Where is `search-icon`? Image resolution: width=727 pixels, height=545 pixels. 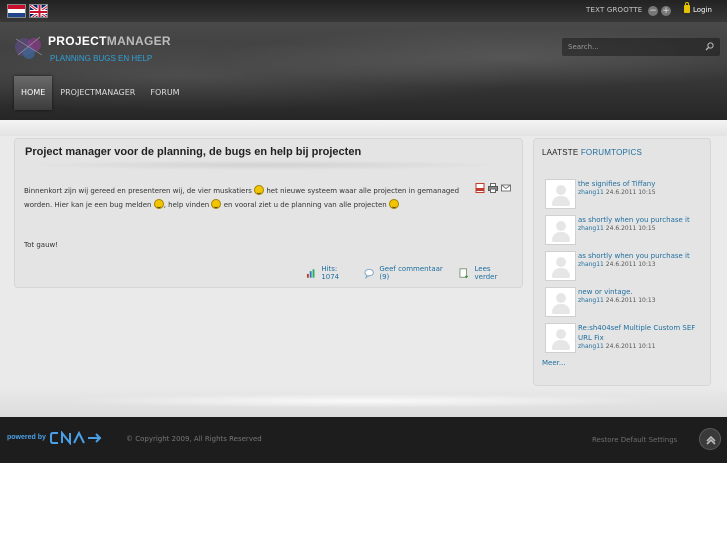 search-icon is located at coordinates (709, 46).